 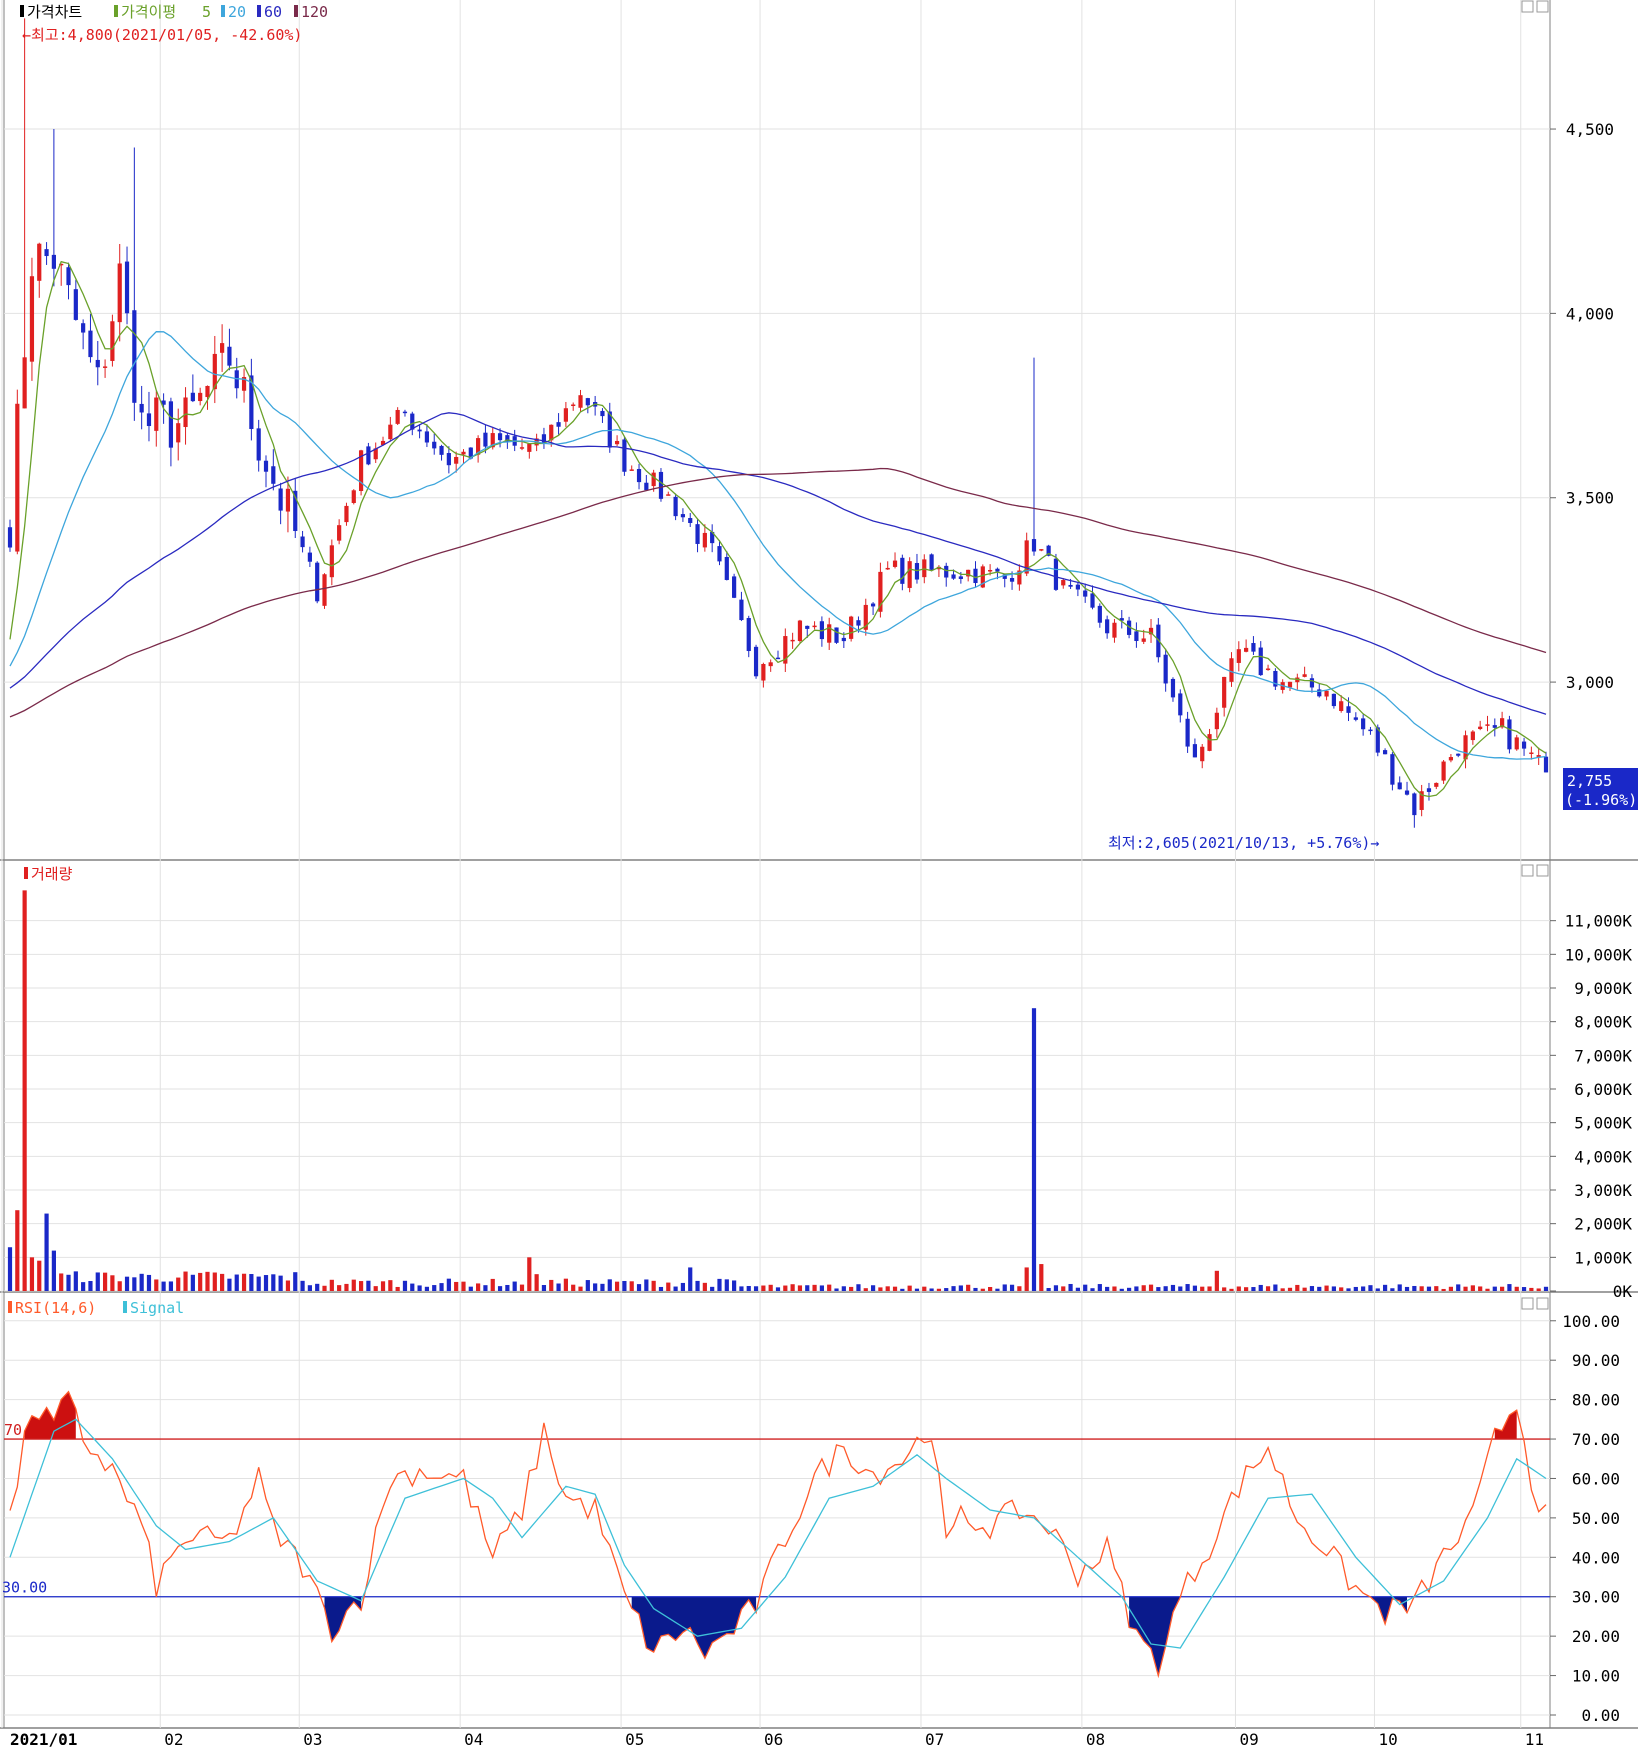 I want to click on y-tick-label: 60.00, so click(x=1596, y=1478).